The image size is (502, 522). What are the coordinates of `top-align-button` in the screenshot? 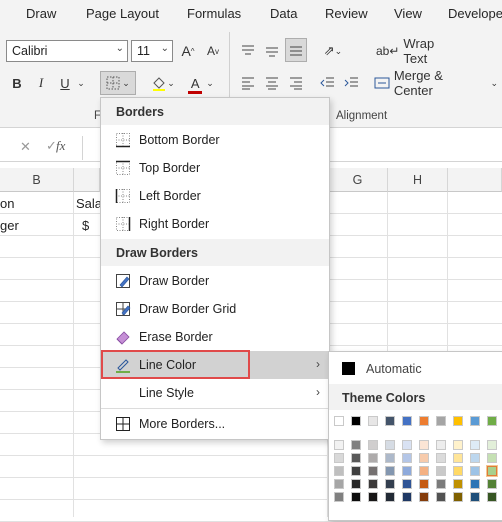 It's located at (248, 51).